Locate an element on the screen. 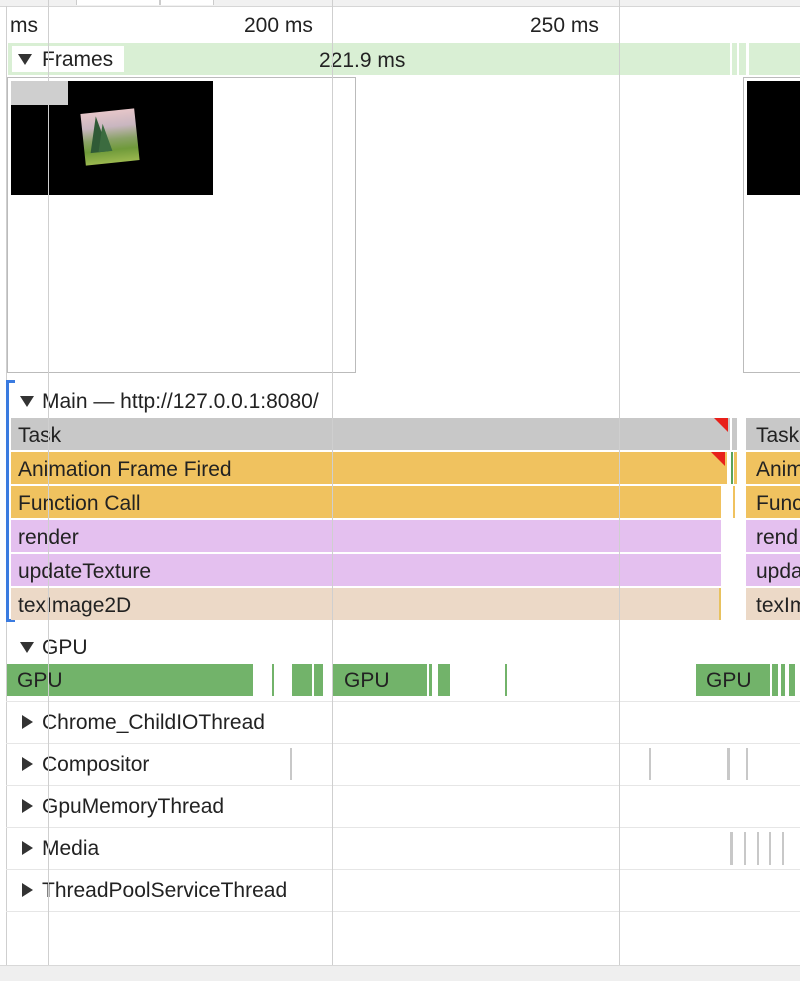 This screenshot has height=981, width=800. flame-label: texImage2D is located at coordinates (75, 605).